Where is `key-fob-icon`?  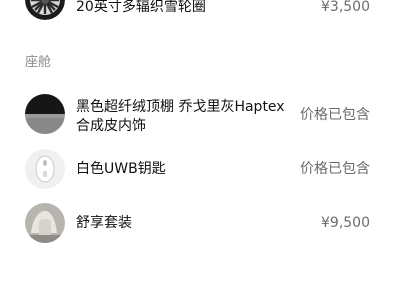
key-fob-icon is located at coordinates (45, 169).